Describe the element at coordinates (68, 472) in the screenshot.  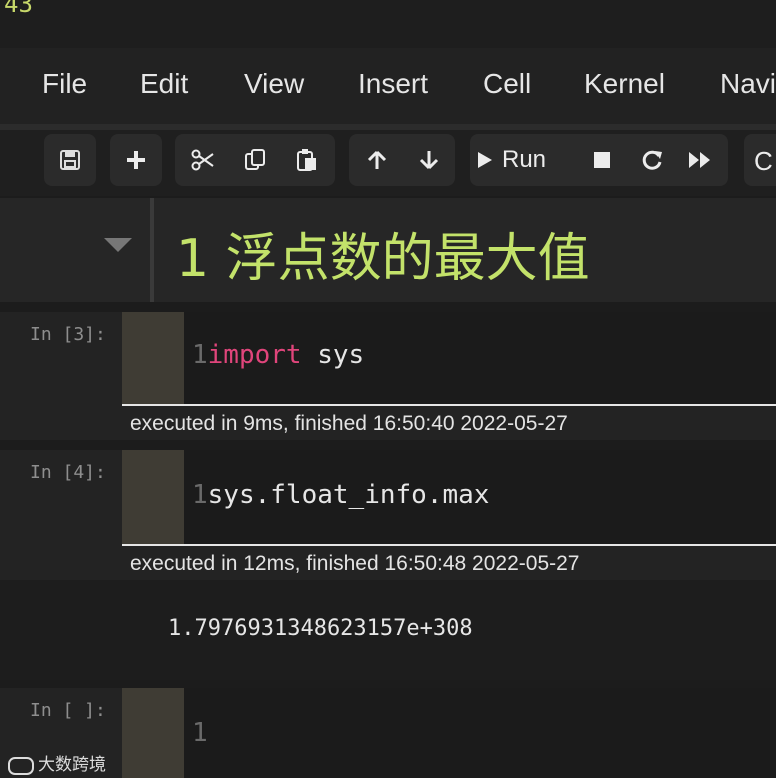
I see `cell-prompt: In [4]:` at that location.